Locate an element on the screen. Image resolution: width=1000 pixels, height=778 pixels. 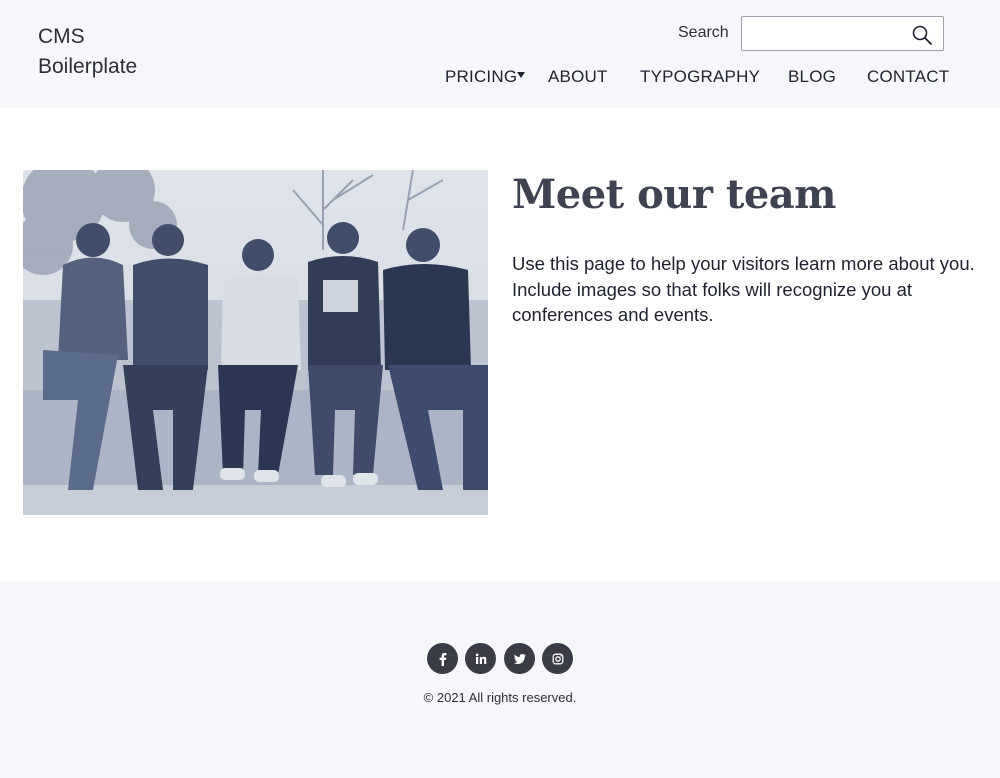
search-box is located at coordinates (842, 33).